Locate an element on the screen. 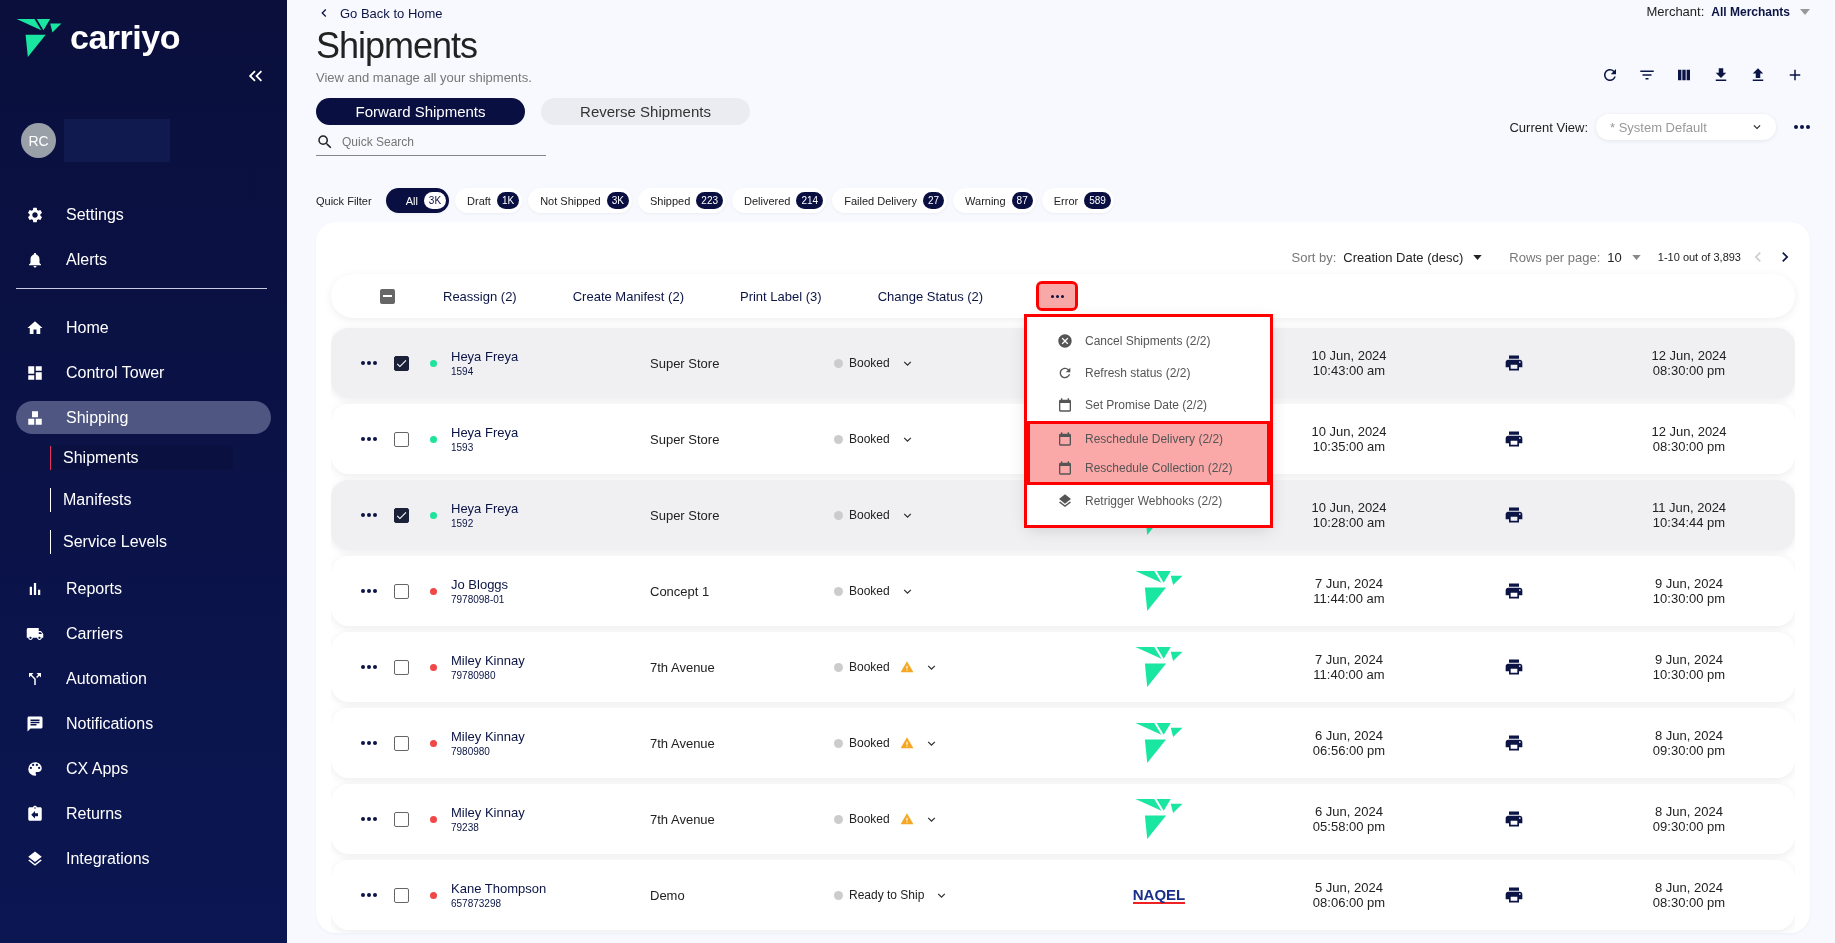  customer-name: Kane Thompson is located at coordinates (550, 888).